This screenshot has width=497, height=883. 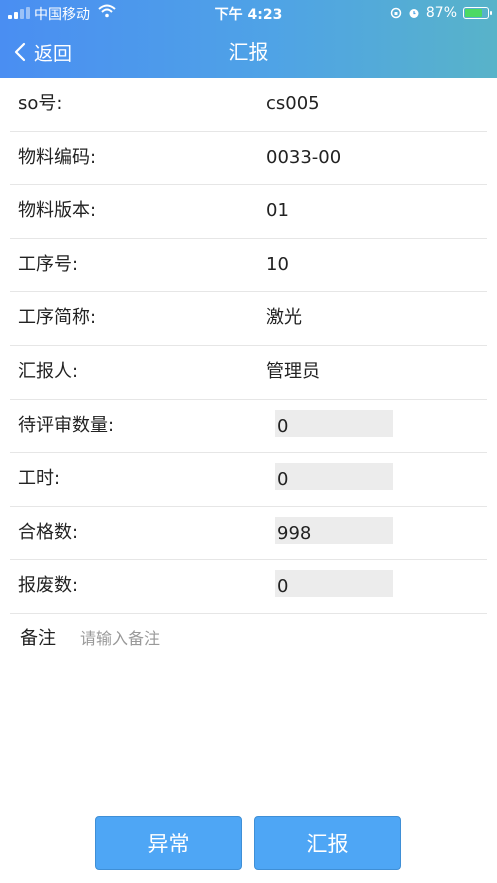 What do you see at coordinates (168, 843) in the screenshot?
I see `exception-button: 异常` at bounding box center [168, 843].